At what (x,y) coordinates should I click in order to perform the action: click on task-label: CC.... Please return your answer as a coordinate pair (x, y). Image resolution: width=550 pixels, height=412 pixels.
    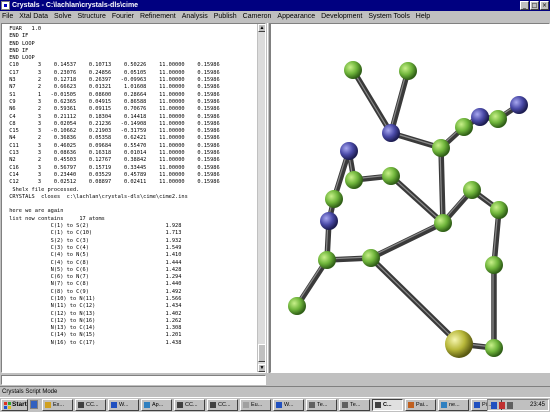
    Looking at the image, I should click on (224, 405).